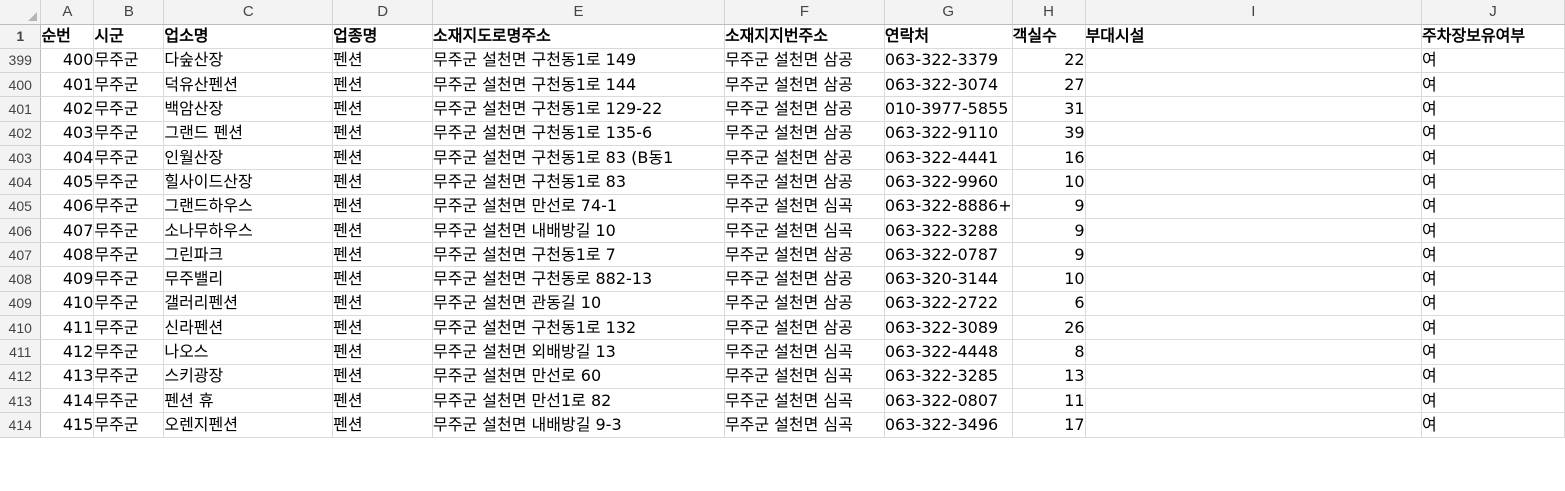 The width and height of the screenshot is (1565, 491). Describe the element at coordinates (948, 158) in the screenshot. I see `cell-phone: 063-322-4441` at that location.